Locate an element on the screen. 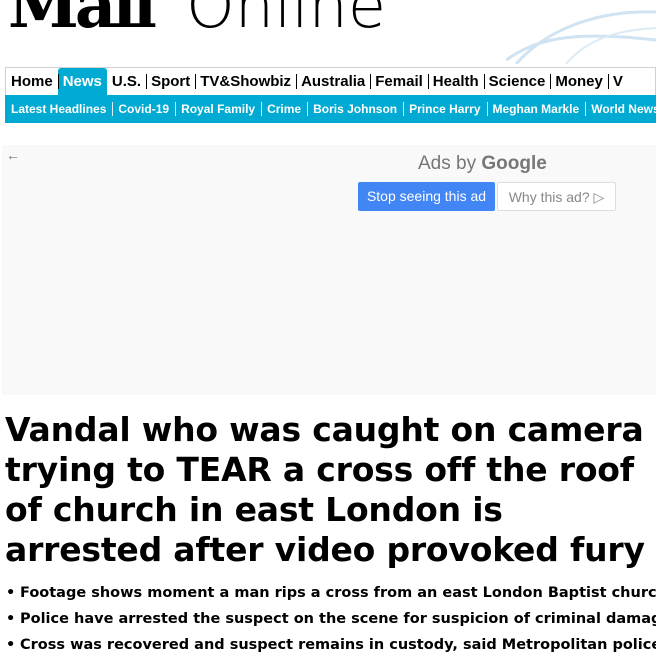 This screenshot has height=668, width=656. why-this-ad-button: Why this ad? ▷ is located at coordinates (556, 196).